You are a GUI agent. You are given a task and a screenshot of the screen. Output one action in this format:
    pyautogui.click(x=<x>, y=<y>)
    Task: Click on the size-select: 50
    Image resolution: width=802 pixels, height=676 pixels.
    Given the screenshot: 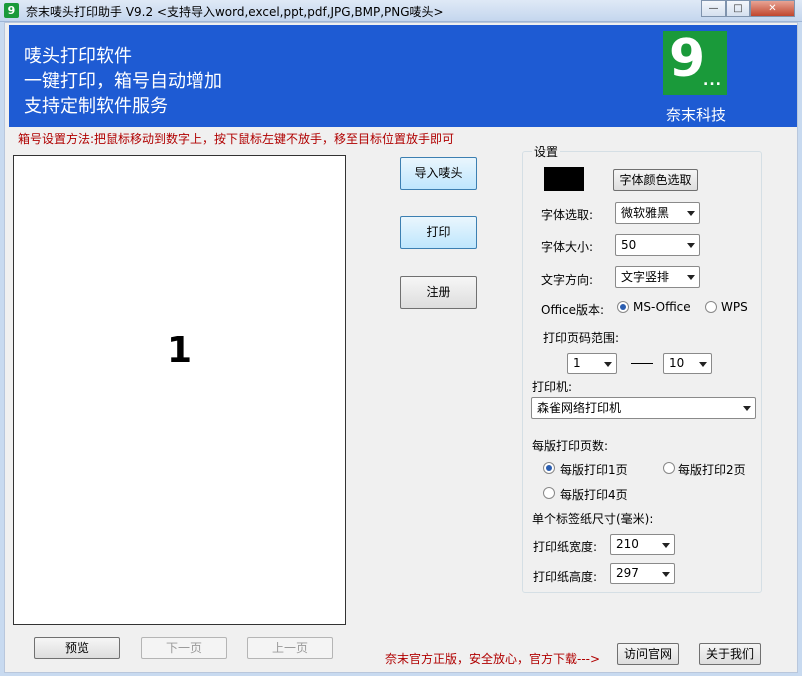 What is the action you would take?
    pyautogui.click(x=657, y=245)
    